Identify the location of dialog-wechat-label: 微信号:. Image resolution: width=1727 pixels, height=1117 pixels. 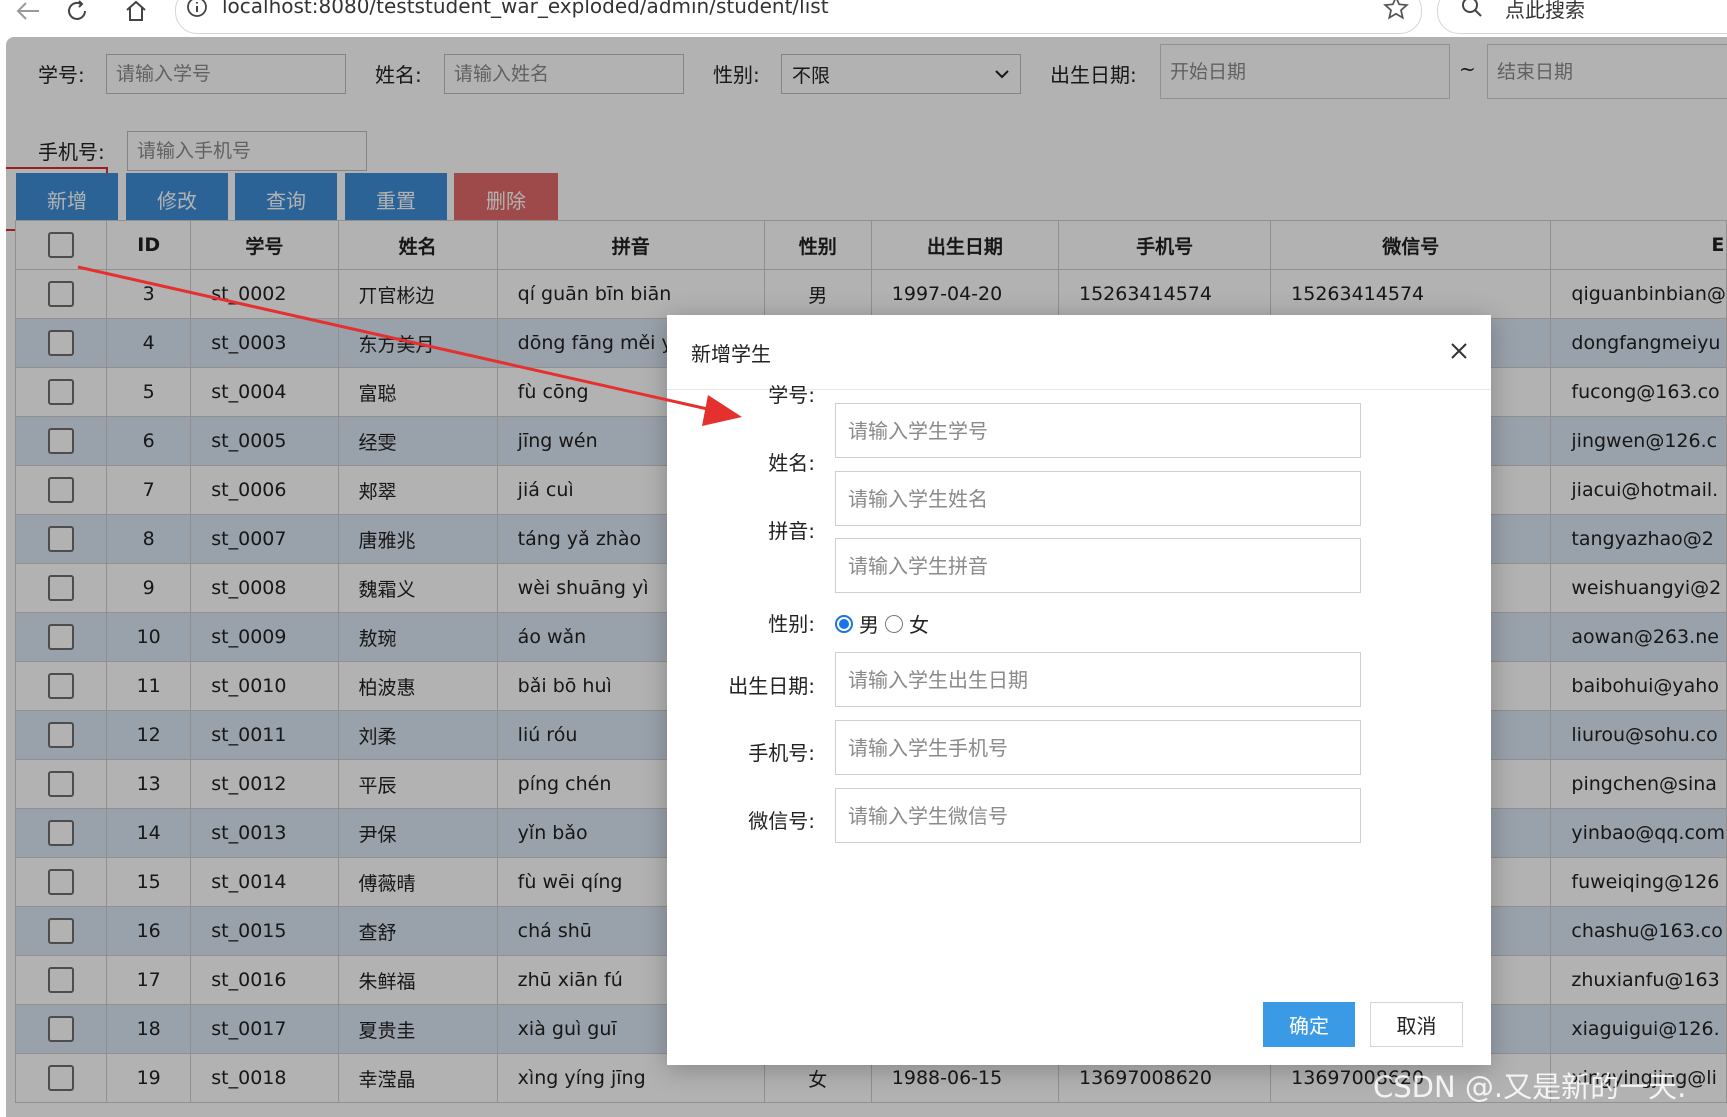
(781, 821).